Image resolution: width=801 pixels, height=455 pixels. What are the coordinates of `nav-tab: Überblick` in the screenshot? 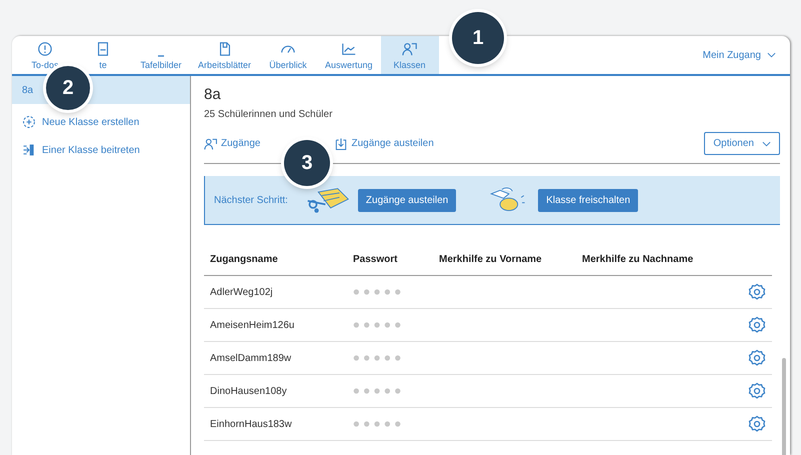 It's located at (288, 55).